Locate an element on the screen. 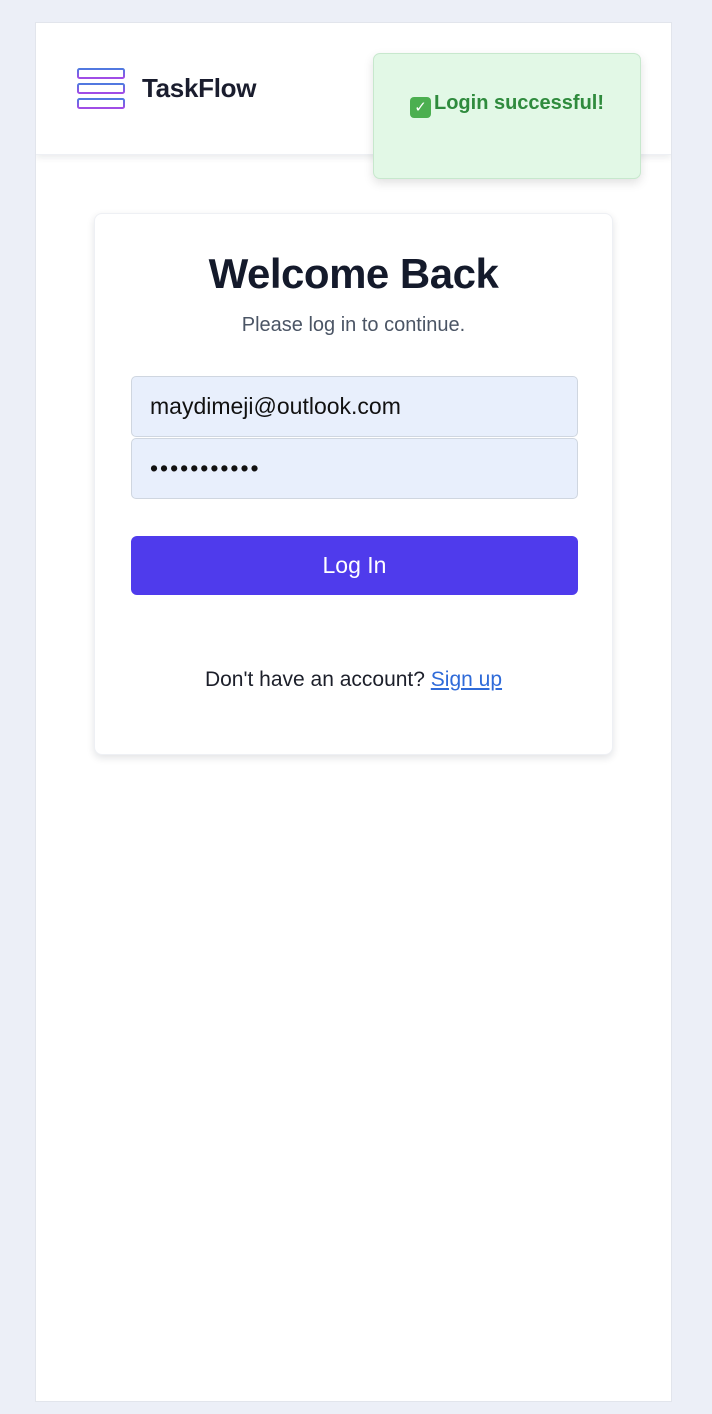 The height and width of the screenshot is (1414, 712). brand-name: TaskFlow is located at coordinates (199, 88).